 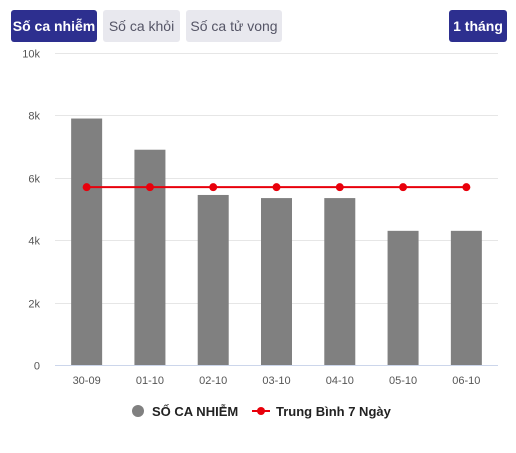 I want to click on legend: SỐ CA NHIỄM Trung Bình 7 Ngày, so click(x=262, y=411).